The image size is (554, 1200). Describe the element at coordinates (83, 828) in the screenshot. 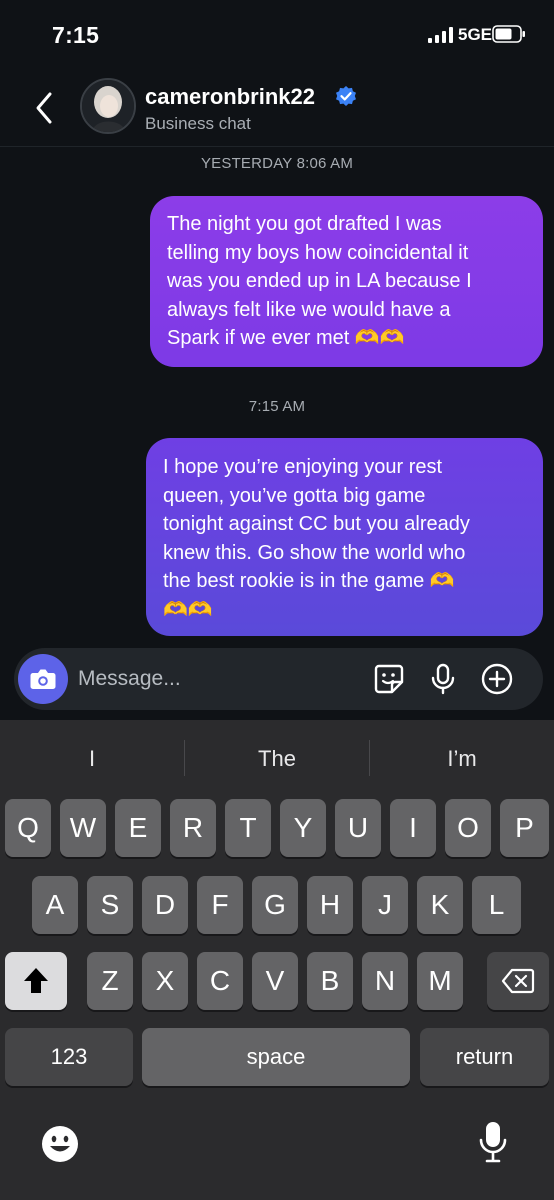

I see `key-w: W` at that location.